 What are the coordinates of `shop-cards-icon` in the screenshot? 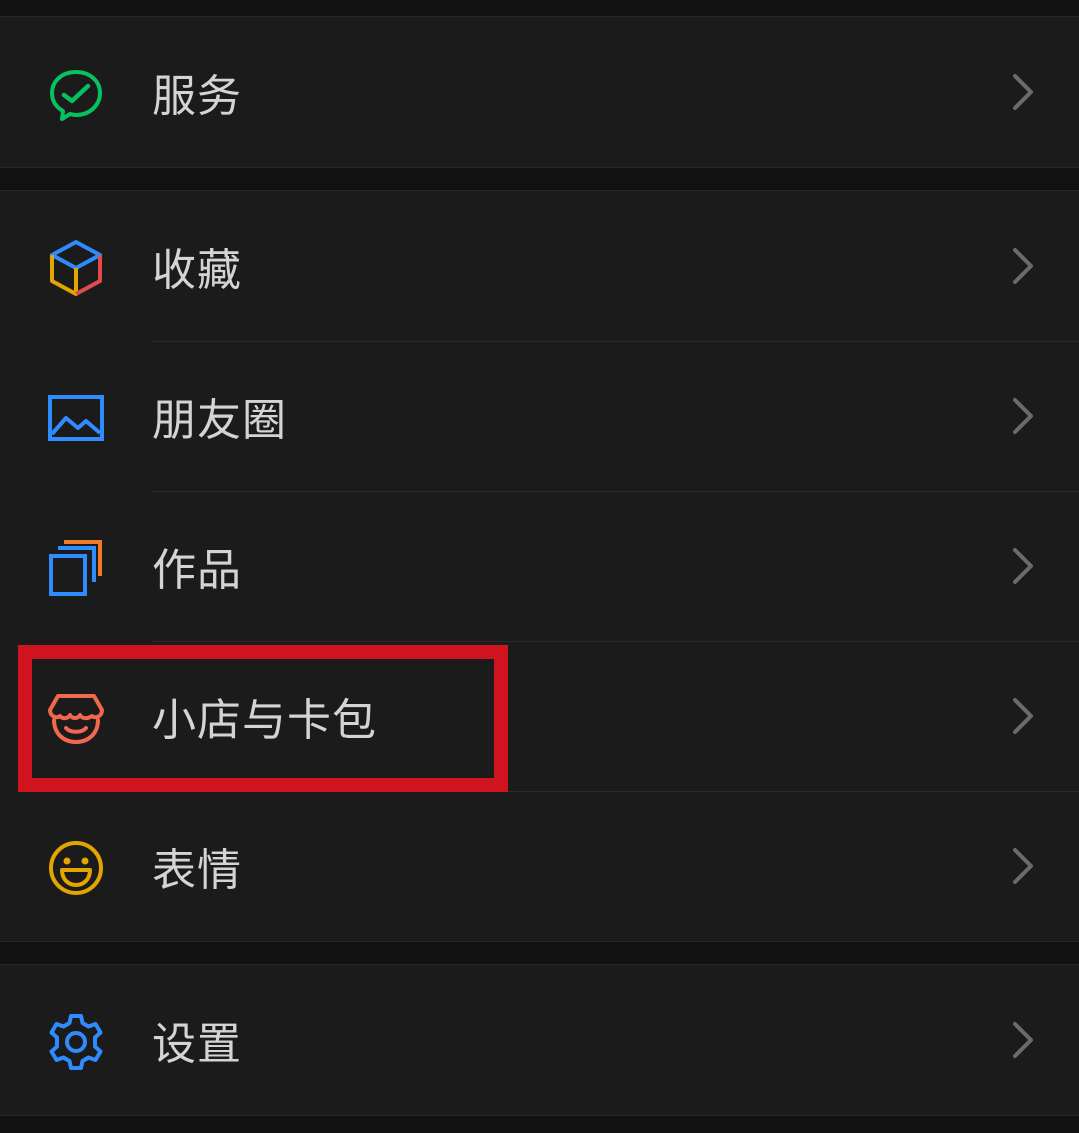 It's located at (76, 718).